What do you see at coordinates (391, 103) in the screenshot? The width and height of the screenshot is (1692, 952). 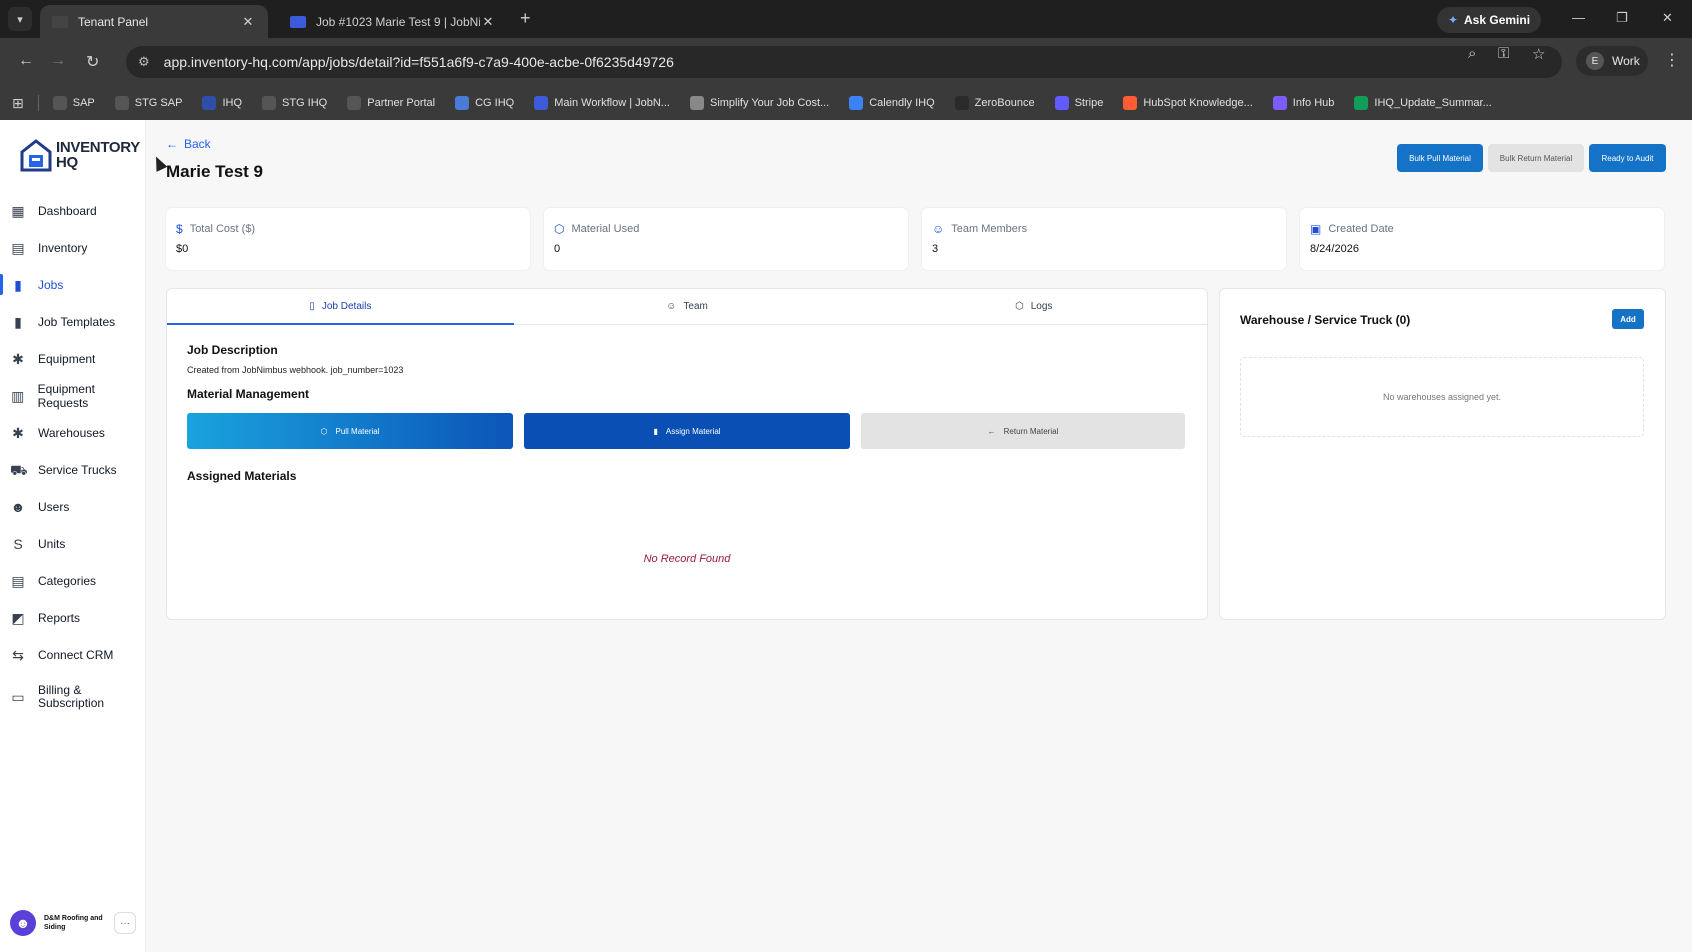 I see `bookmark-item: Partner Portal` at bounding box center [391, 103].